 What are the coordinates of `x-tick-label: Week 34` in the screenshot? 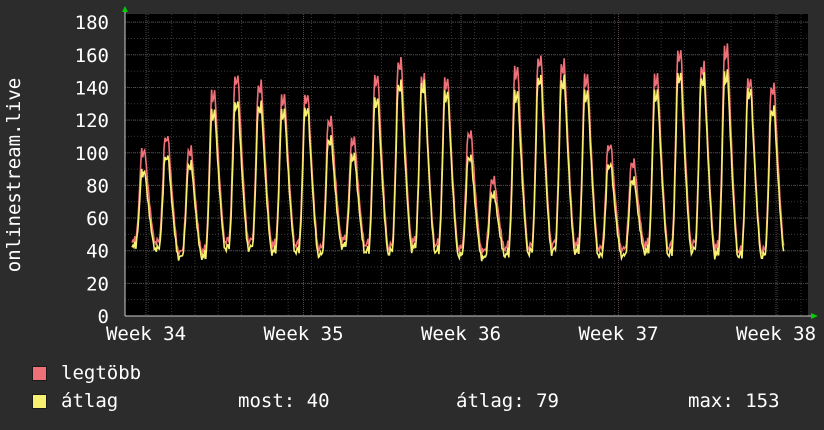 It's located at (146, 334).